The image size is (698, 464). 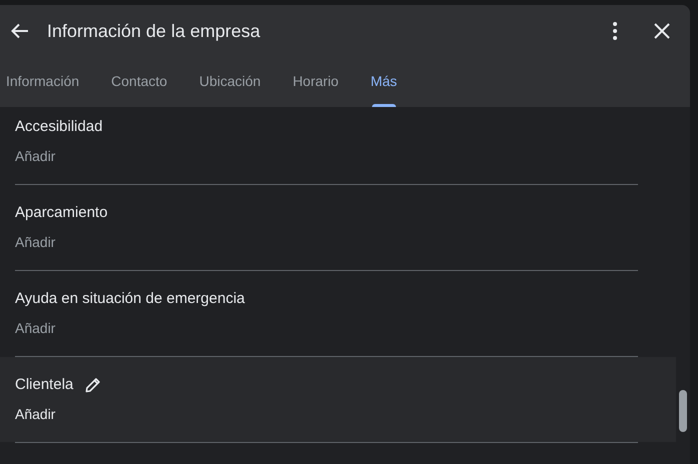 What do you see at coordinates (315, 89) in the screenshot?
I see `tab: Horario` at bounding box center [315, 89].